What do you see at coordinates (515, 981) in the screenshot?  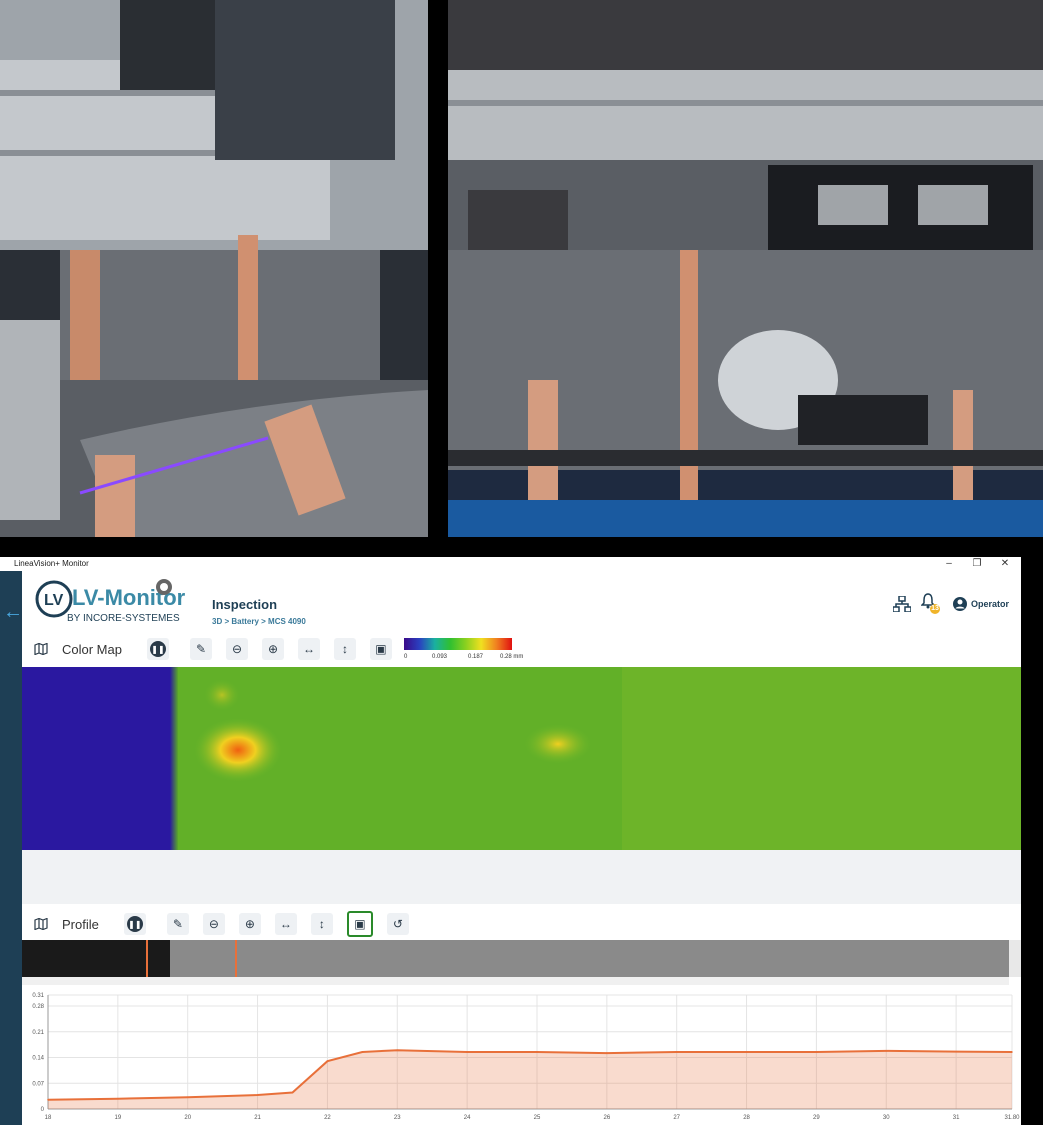 I see `horizontal-scrollbar` at bounding box center [515, 981].